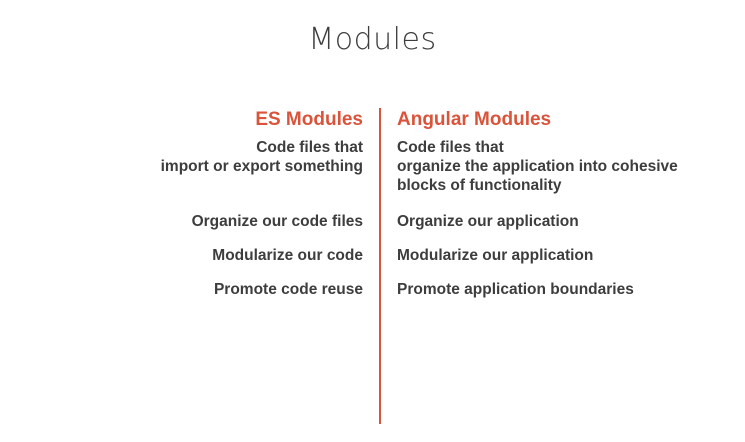 The width and height of the screenshot is (745, 442). I want to click on es-modules-heading: ES Modules, so click(309, 119).